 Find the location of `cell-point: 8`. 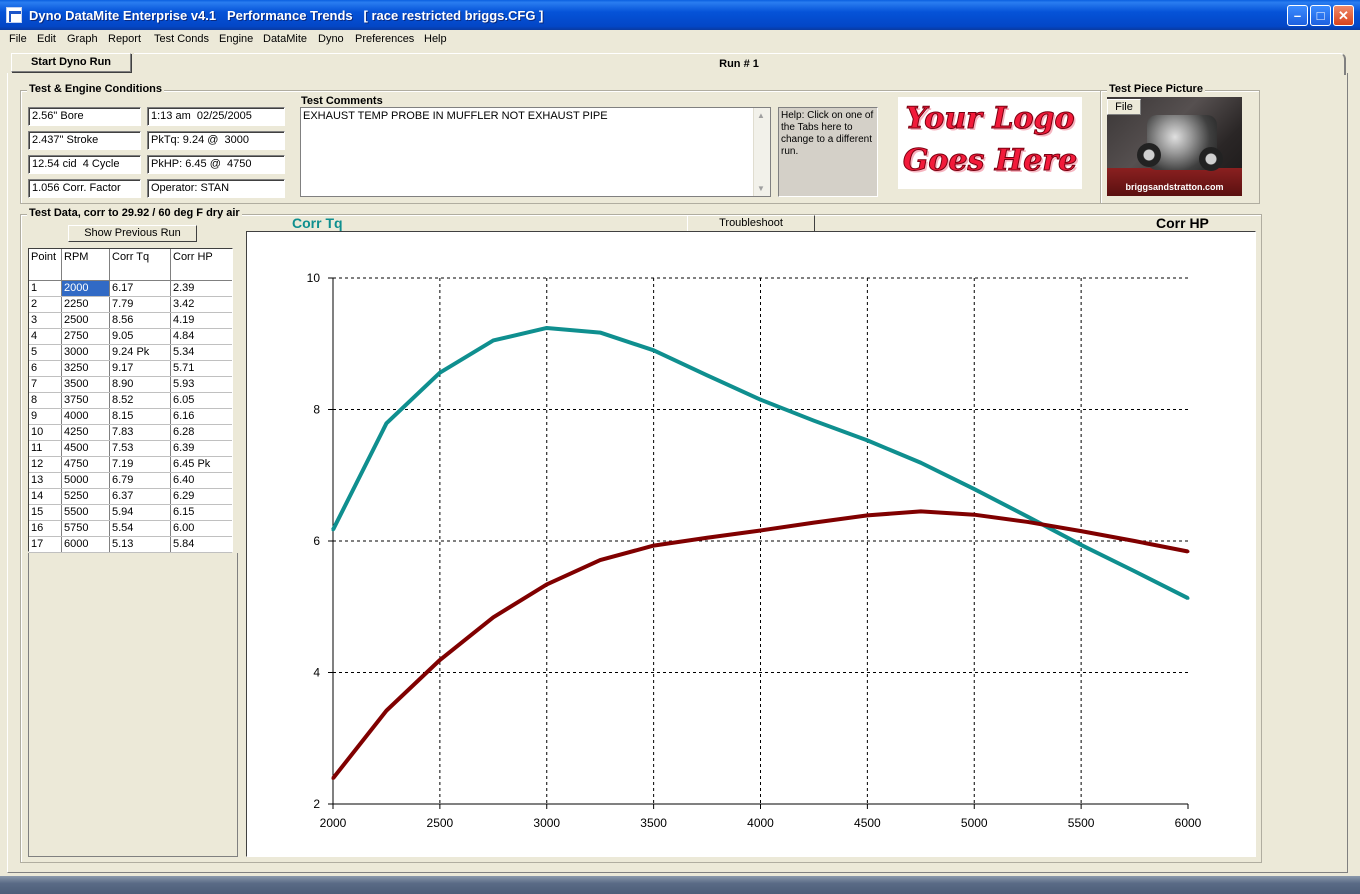

cell-point: 8 is located at coordinates (45, 400).